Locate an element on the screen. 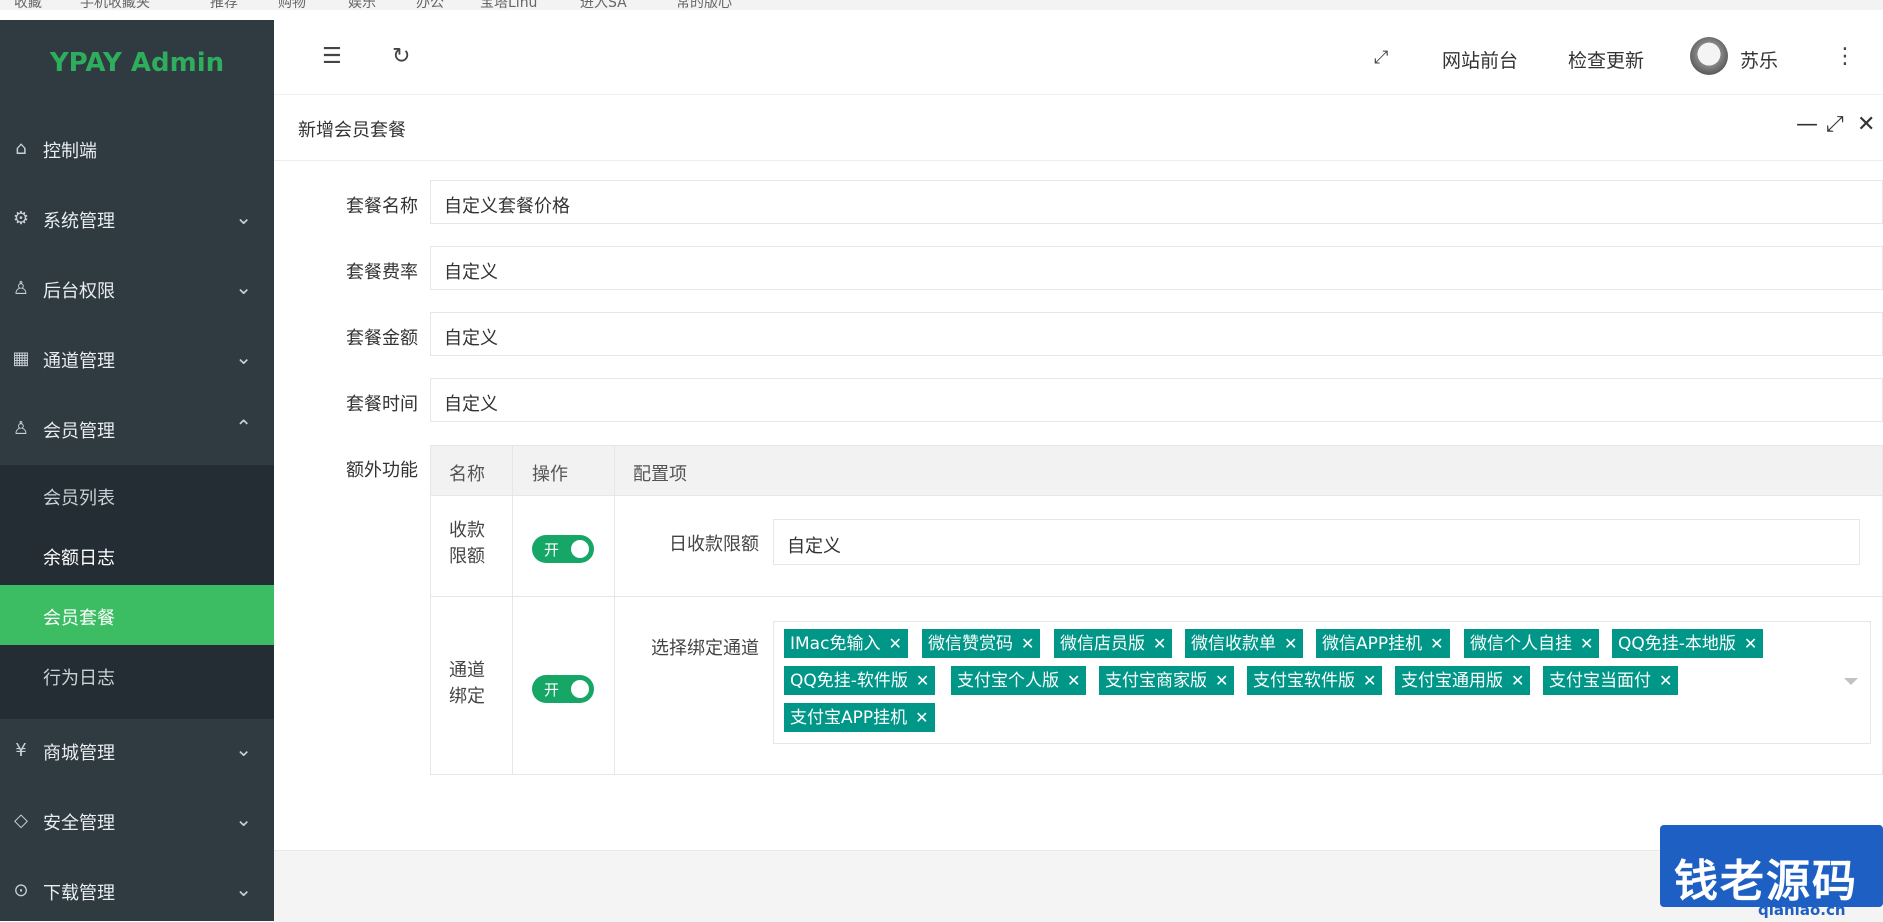  daily-limit-field: 自定义 is located at coordinates (1316, 542).